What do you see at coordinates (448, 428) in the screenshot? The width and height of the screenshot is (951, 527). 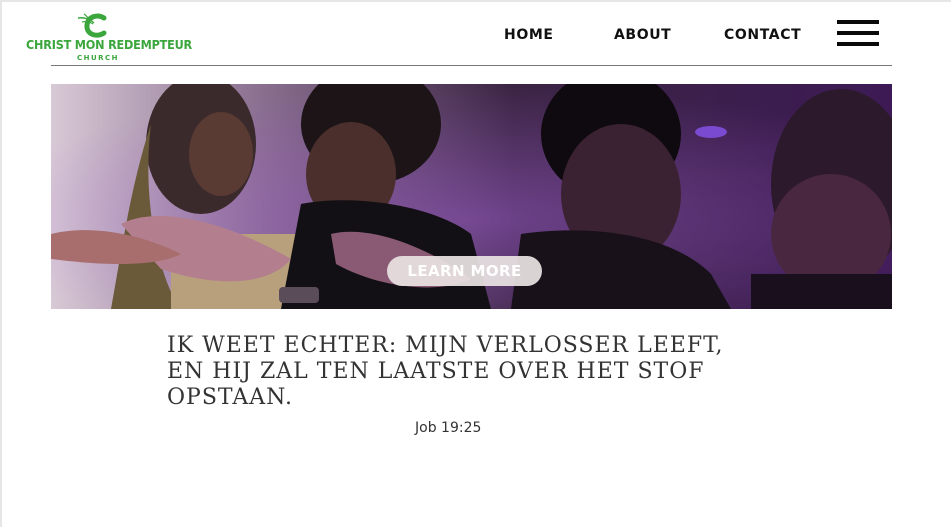 I see `scripture-reference: Job 19:25` at bounding box center [448, 428].